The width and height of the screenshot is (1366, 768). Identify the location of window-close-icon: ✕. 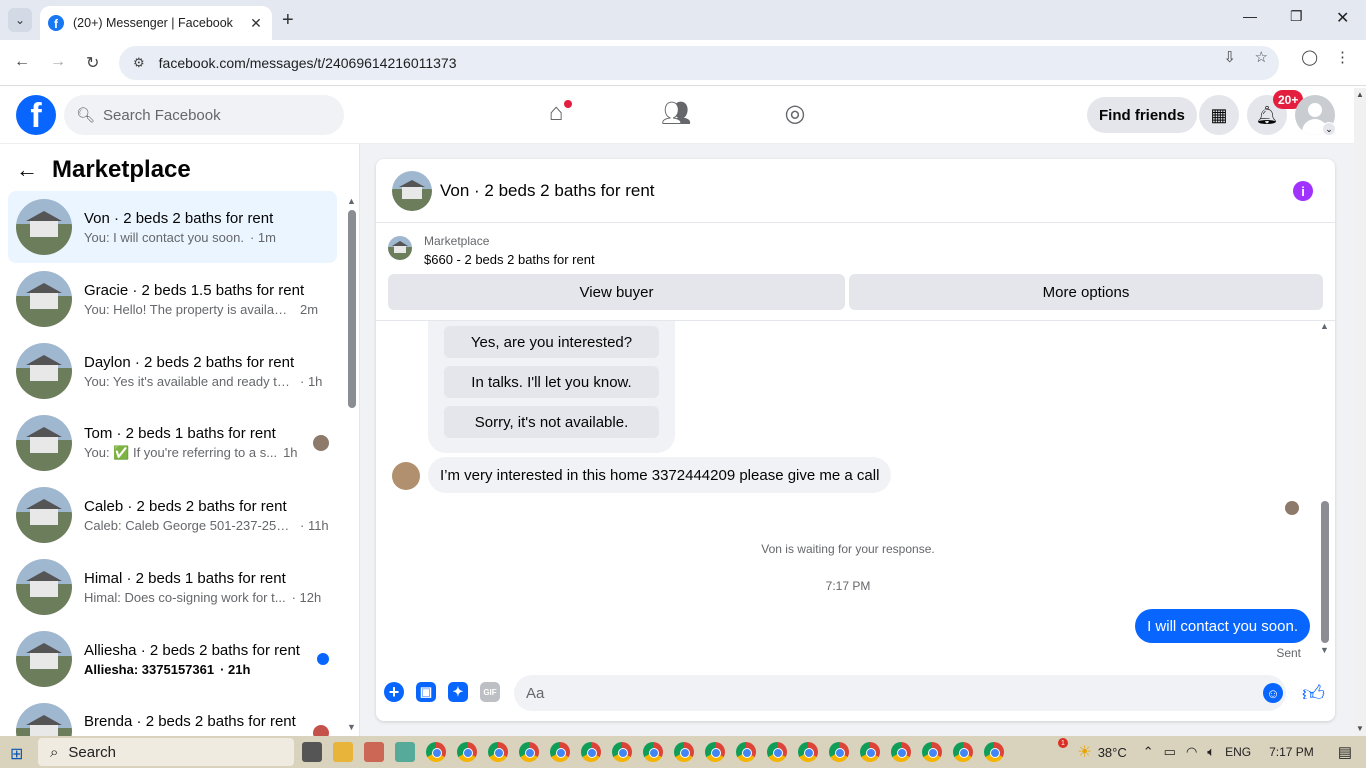
(1342, 18).